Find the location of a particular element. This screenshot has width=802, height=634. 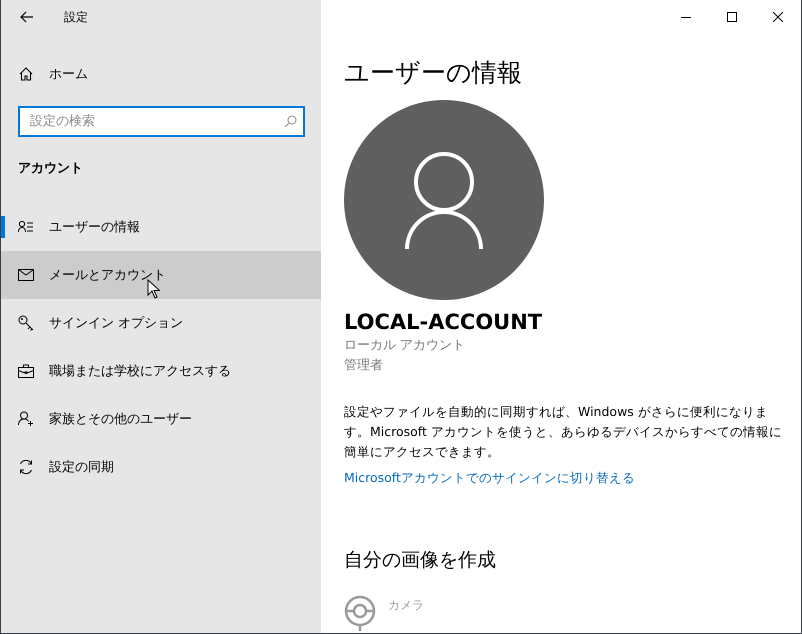

key-icon is located at coordinates (26, 323).